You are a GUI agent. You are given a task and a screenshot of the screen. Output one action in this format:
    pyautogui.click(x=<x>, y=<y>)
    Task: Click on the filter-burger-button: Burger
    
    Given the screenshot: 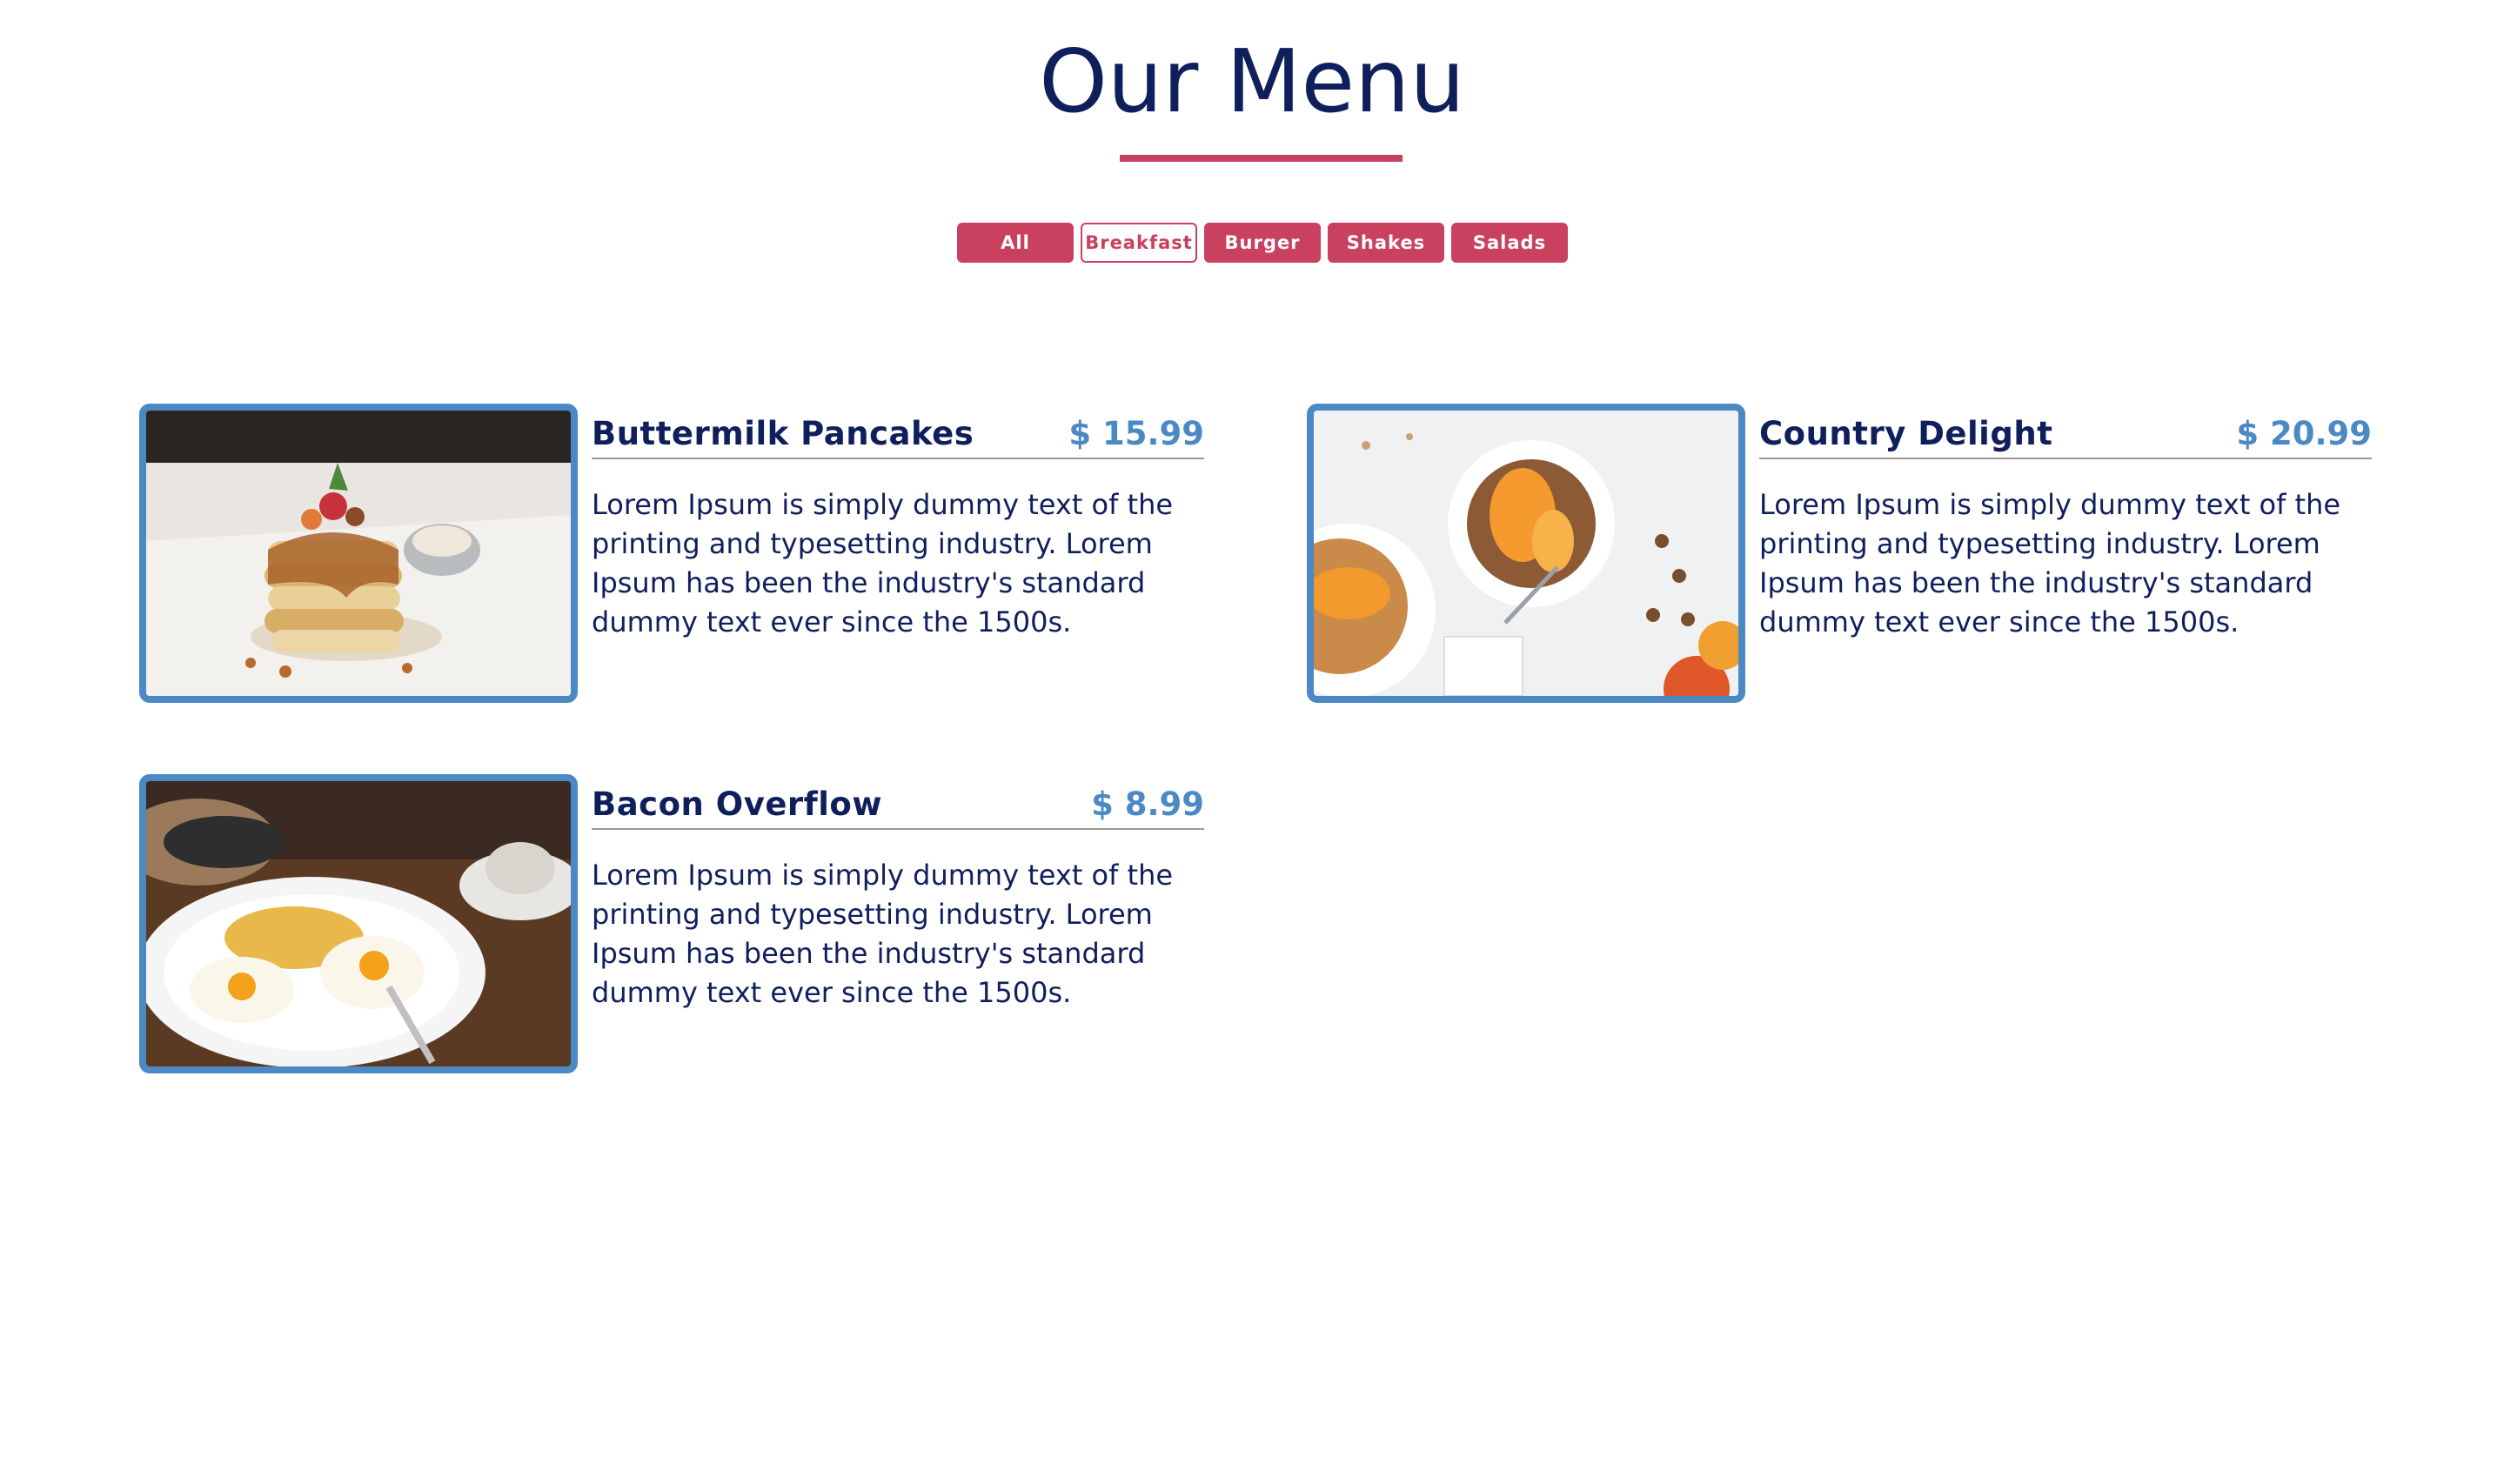 What is the action you would take?
    pyautogui.click(x=1262, y=243)
    